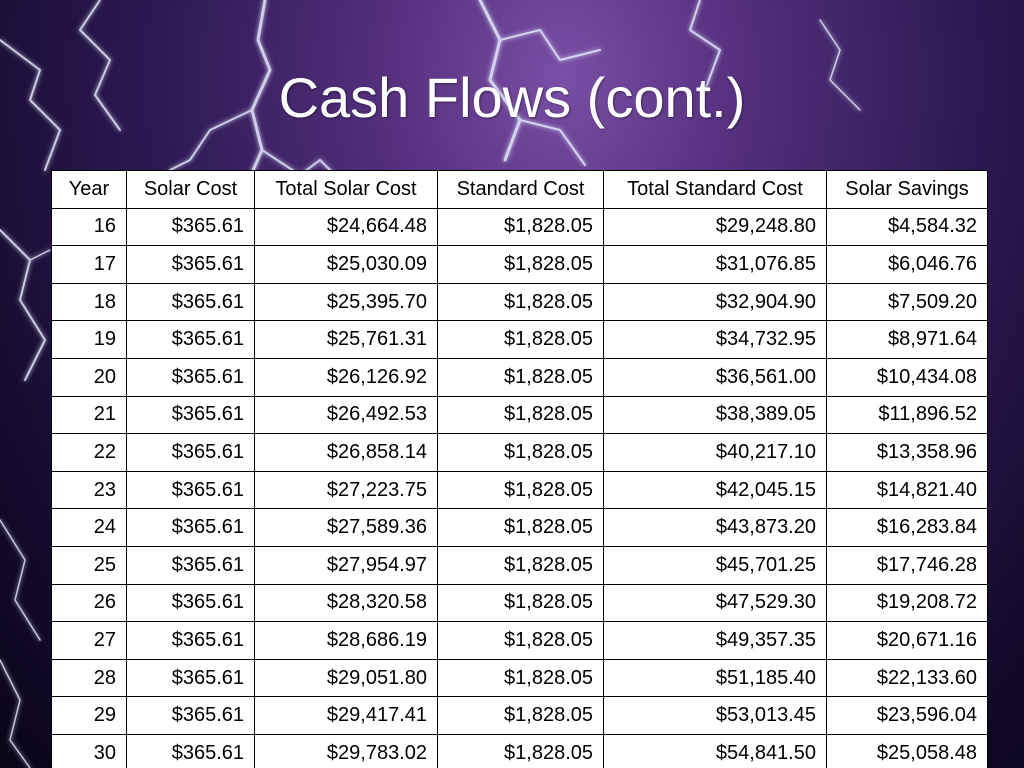 Image resolution: width=1024 pixels, height=768 pixels. I want to click on cell-total-solar-cost: $29,783.02, so click(346, 750).